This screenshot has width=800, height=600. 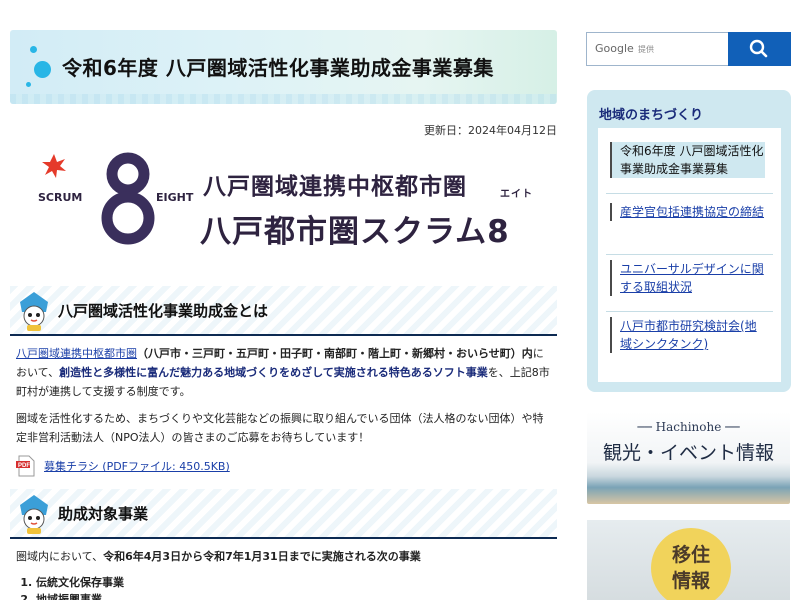 I want to click on eligible-list: 伝統文化保存事業 地域振興事業, so click(x=296, y=587).